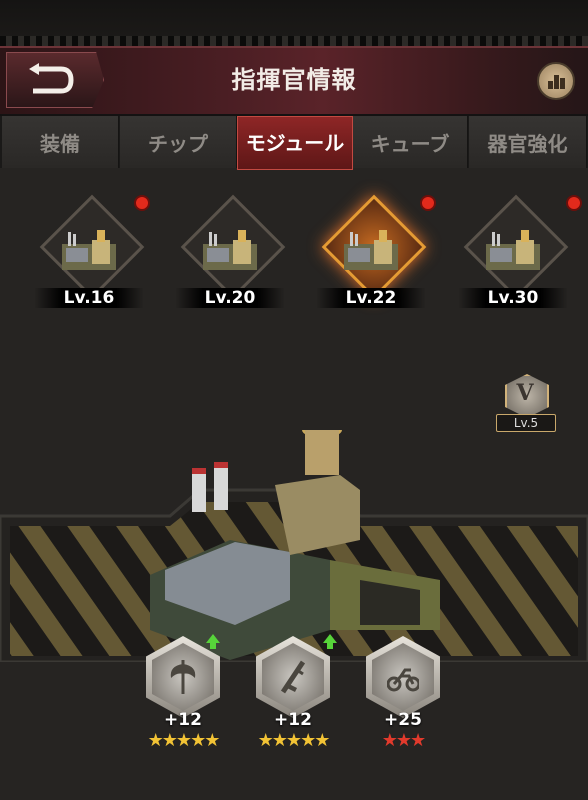  Describe the element at coordinates (230, 298) in the screenshot. I see `module-level: Lv.20` at that location.